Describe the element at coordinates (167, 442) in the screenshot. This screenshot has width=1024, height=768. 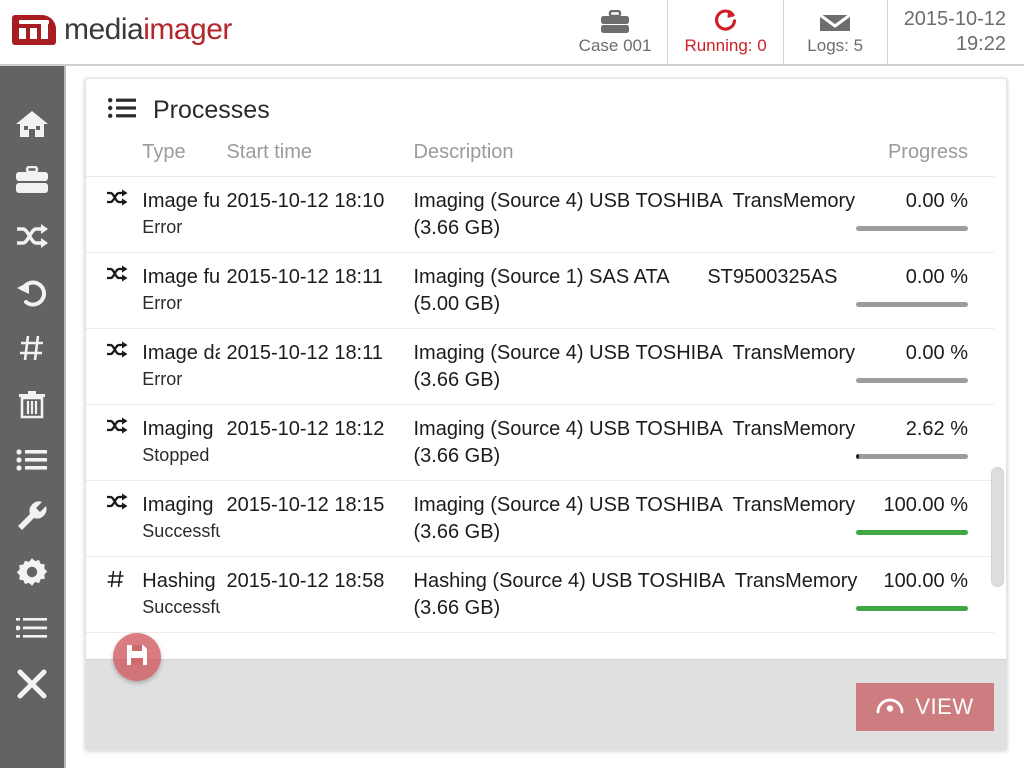
I see `row-type-cell: Imaging Stopped` at that location.